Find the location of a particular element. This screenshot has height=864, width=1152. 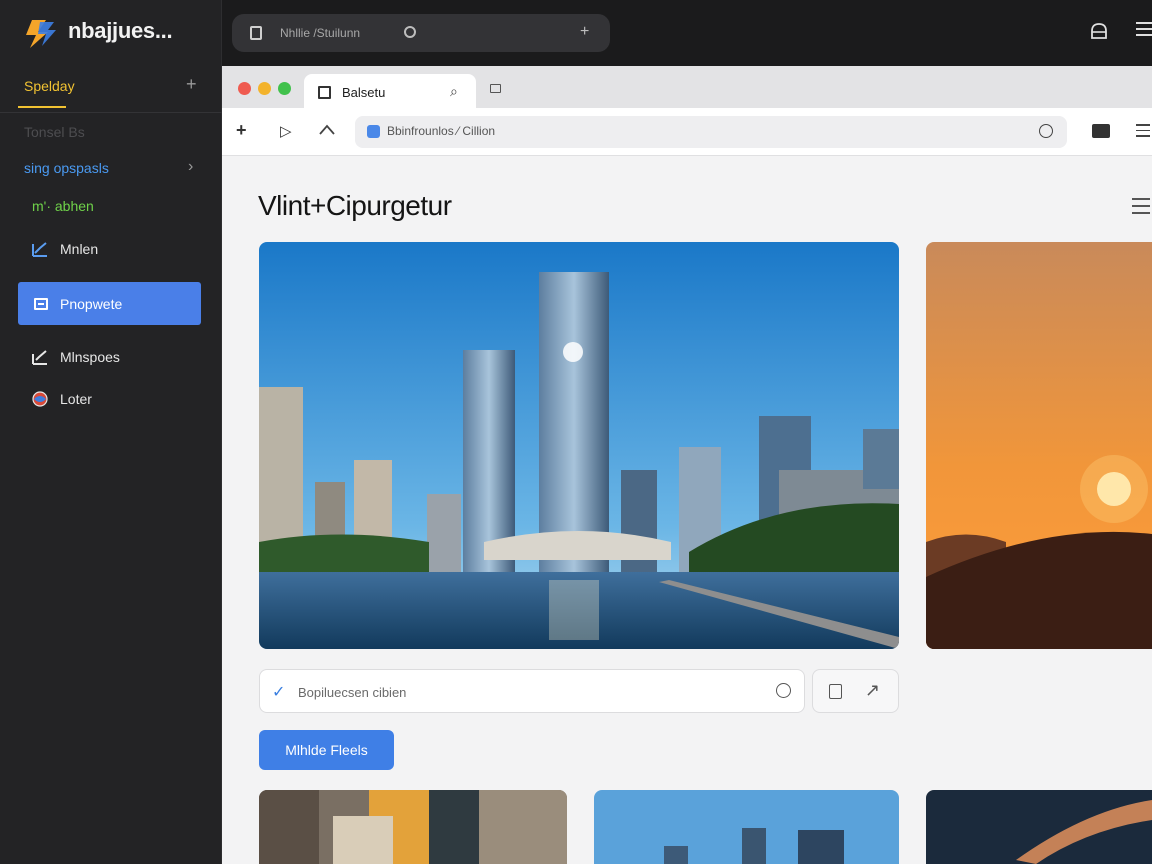

tab-favicon-icon is located at coordinates (324, 92).